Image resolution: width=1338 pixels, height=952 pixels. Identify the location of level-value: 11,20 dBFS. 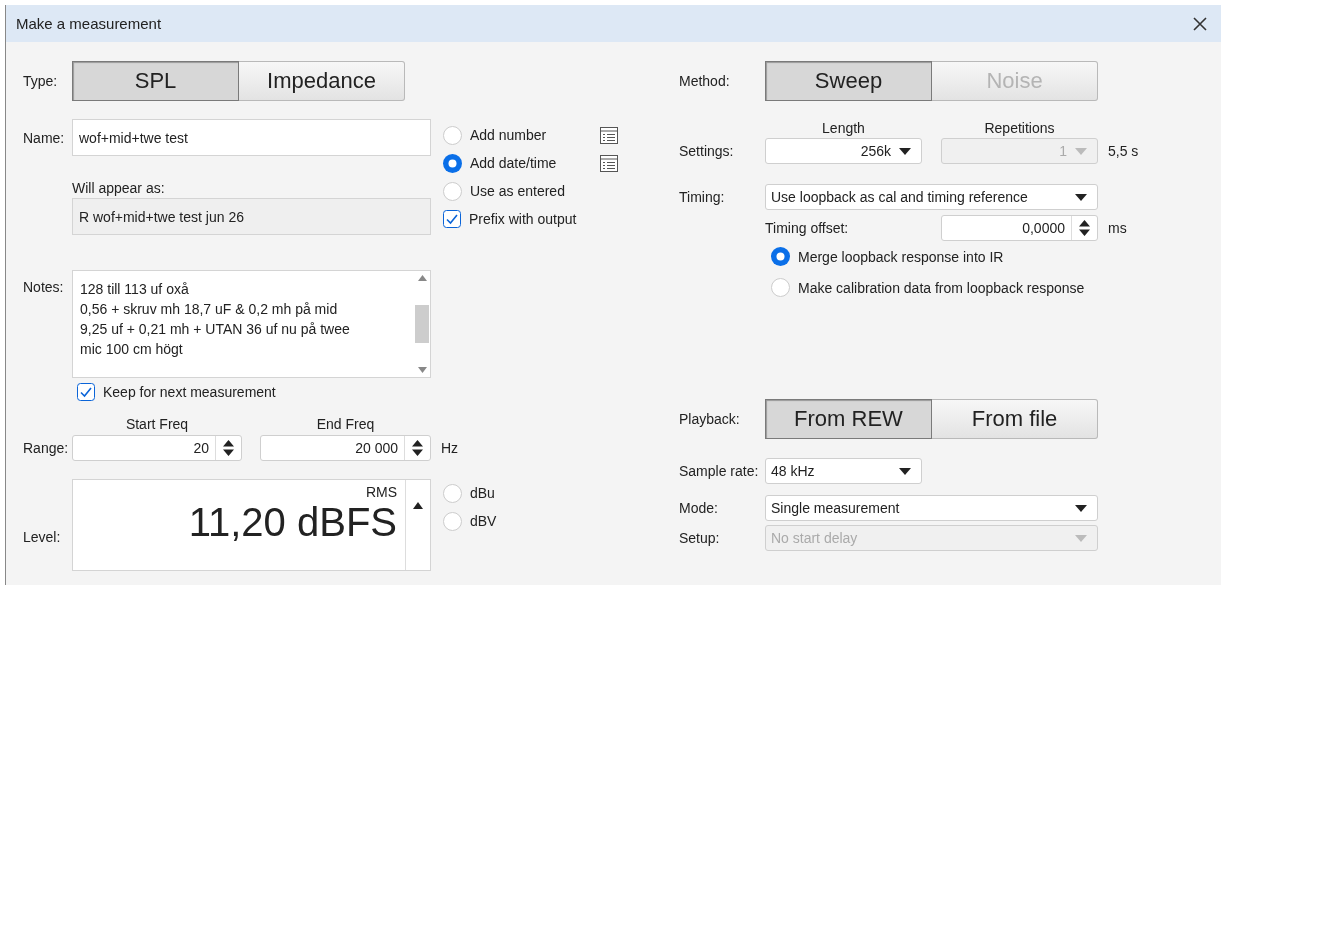
(292, 522).